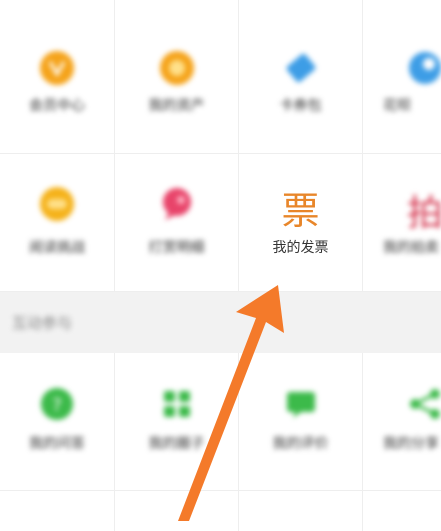  Describe the element at coordinates (301, 422) in the screenshot. I see `menu-item-my-reviews: 我的评价` at that location.